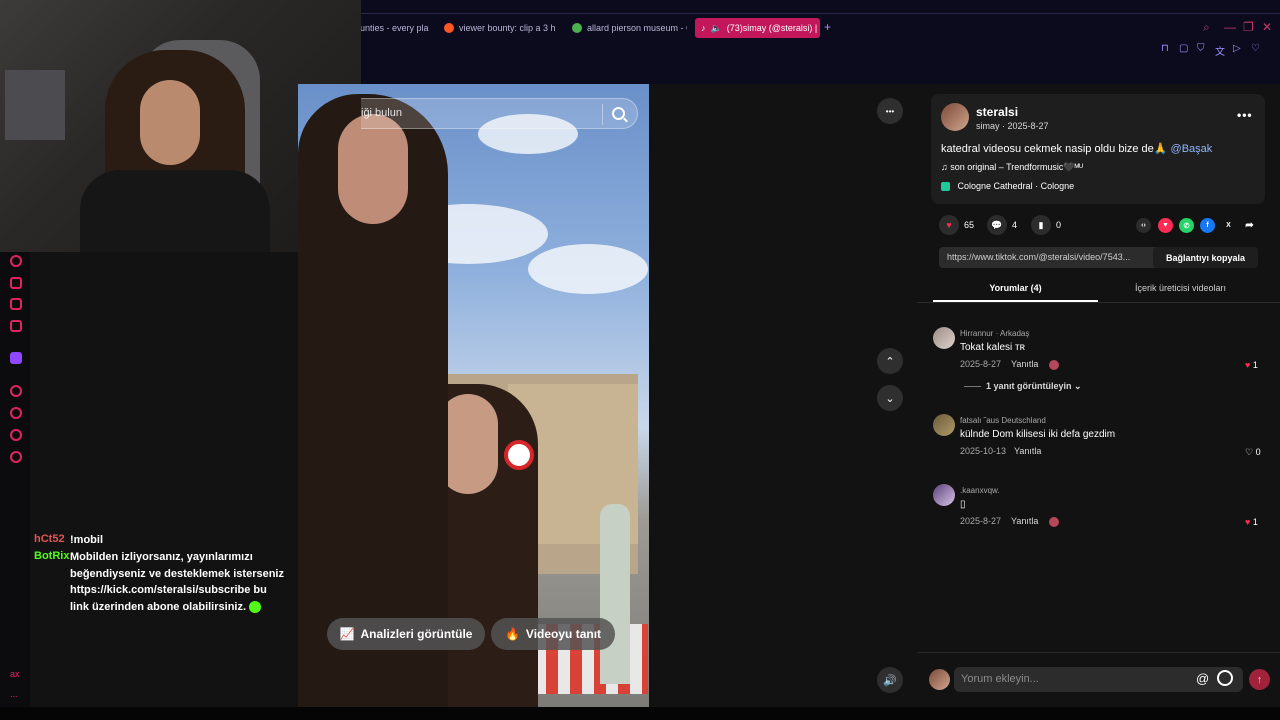 This screenshot has height=720, width=1280. I want to click on browser-tab-3: allard pierson museum - G, so click(629, 28).